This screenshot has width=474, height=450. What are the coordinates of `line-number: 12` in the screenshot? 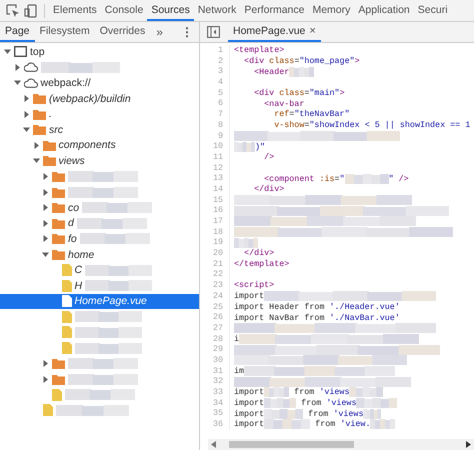 It's located at (215, 168).